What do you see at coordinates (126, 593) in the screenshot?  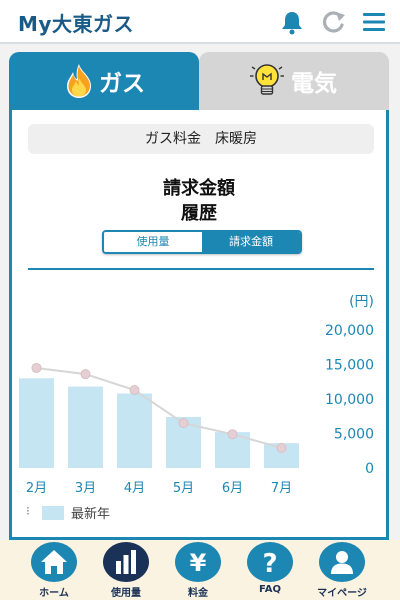 I see `nav-usage-label: 使用量` at bounding box center [126, 593].